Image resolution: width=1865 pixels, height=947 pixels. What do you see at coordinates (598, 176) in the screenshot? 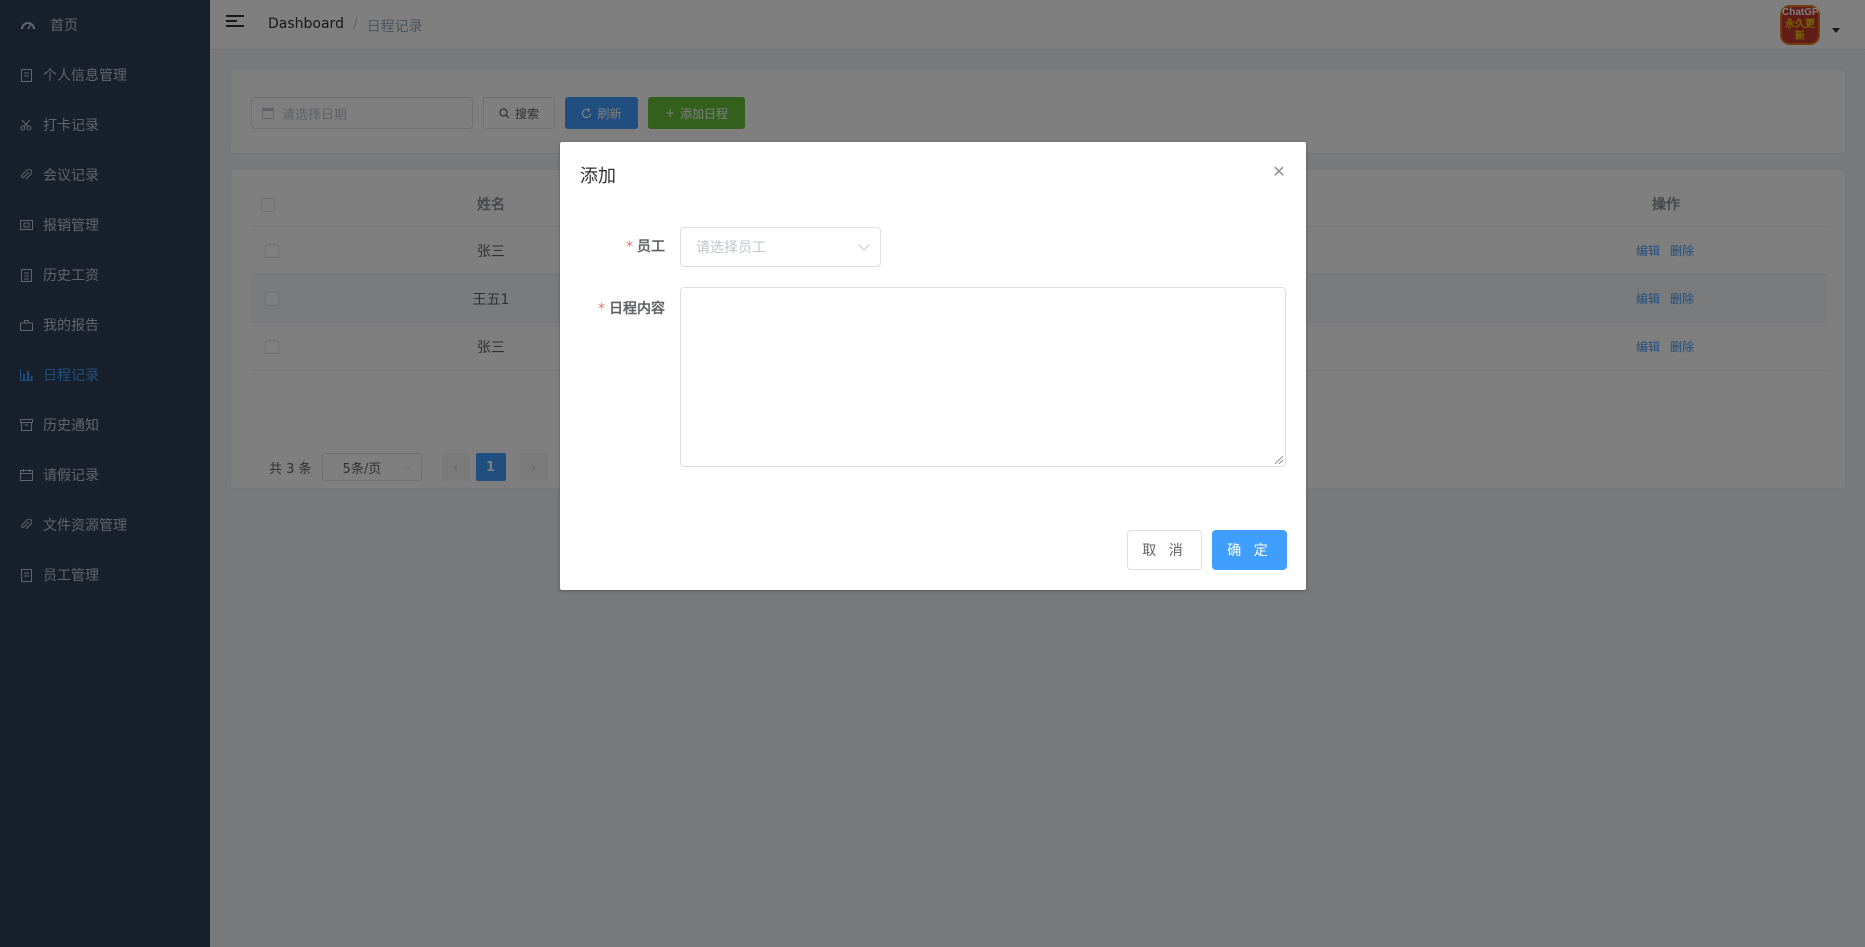
I see `dialog-title: 添加` at bounding box center [598, 176].